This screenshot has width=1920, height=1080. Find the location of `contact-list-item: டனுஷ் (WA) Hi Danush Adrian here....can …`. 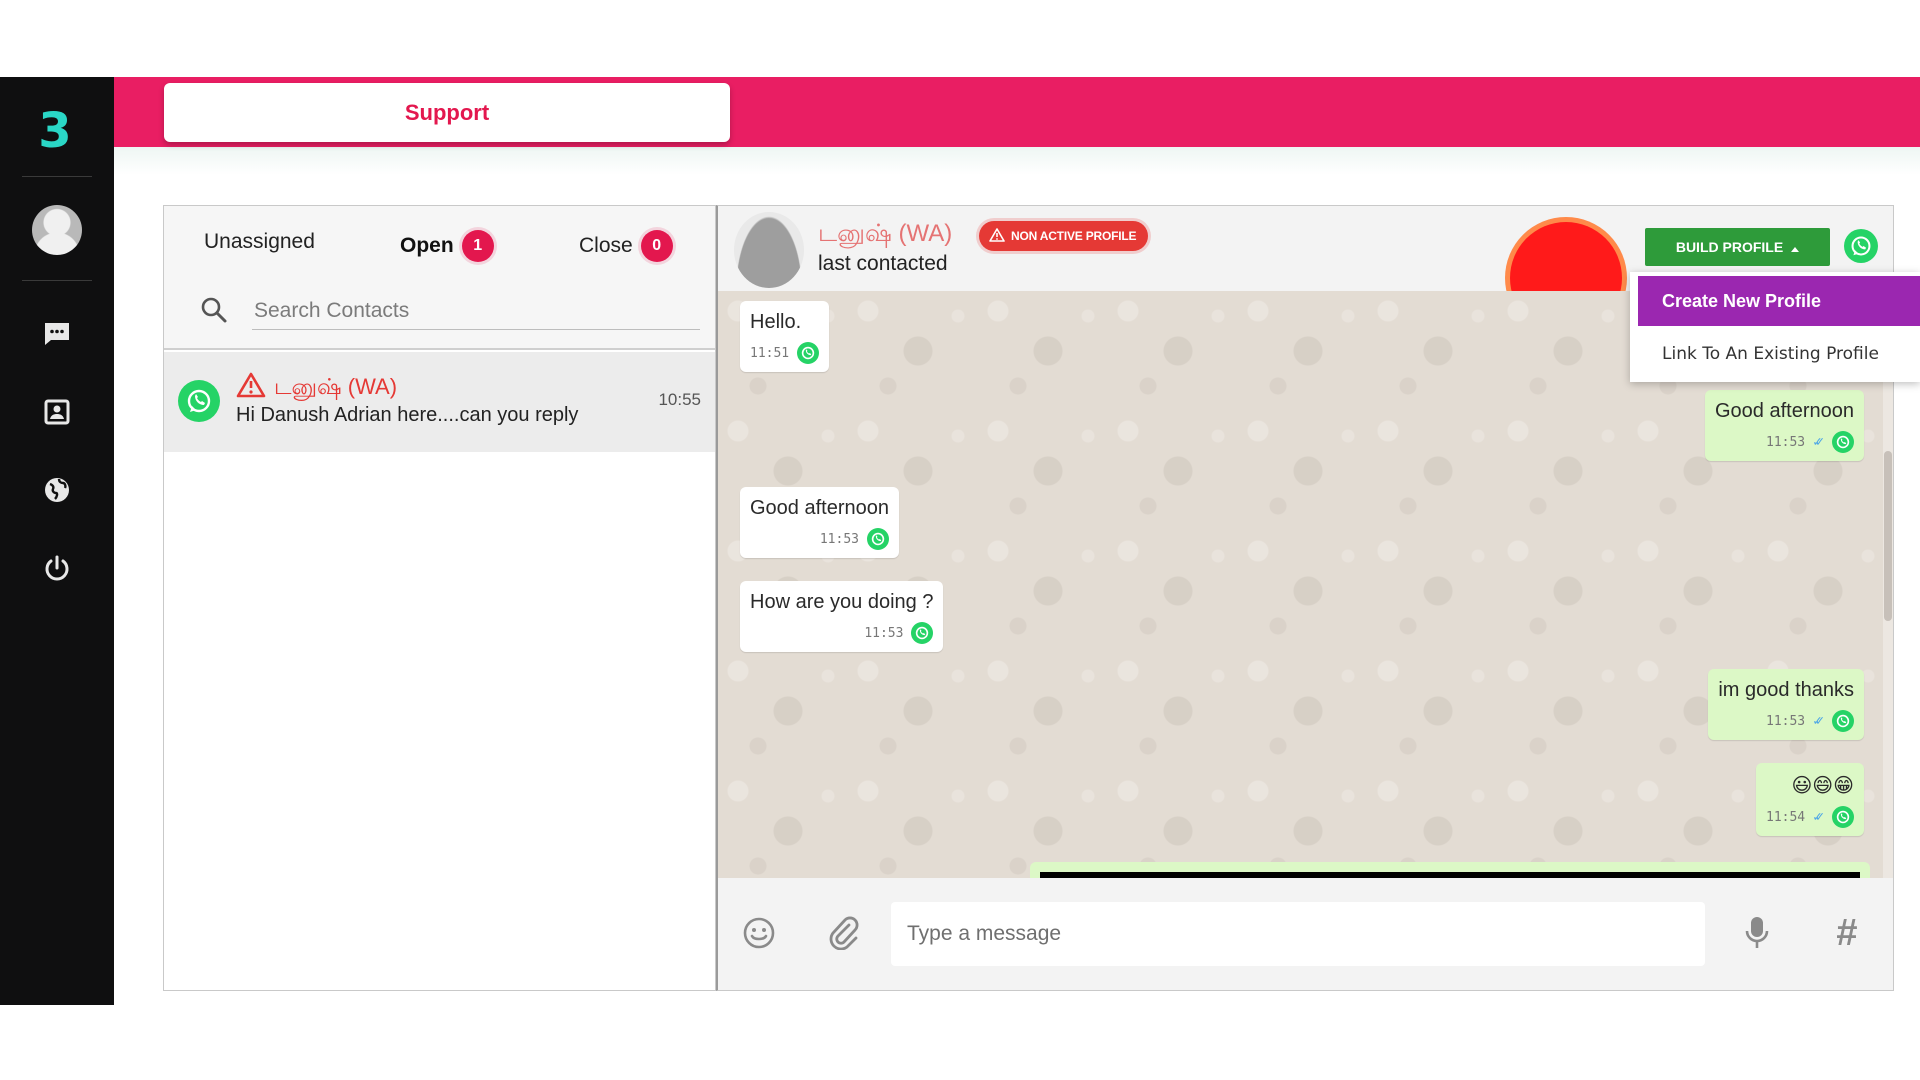

contact-list-item: டனுஷ் (WA) Hi Danush Adrian here....can … is located at coordinates (439, 402).